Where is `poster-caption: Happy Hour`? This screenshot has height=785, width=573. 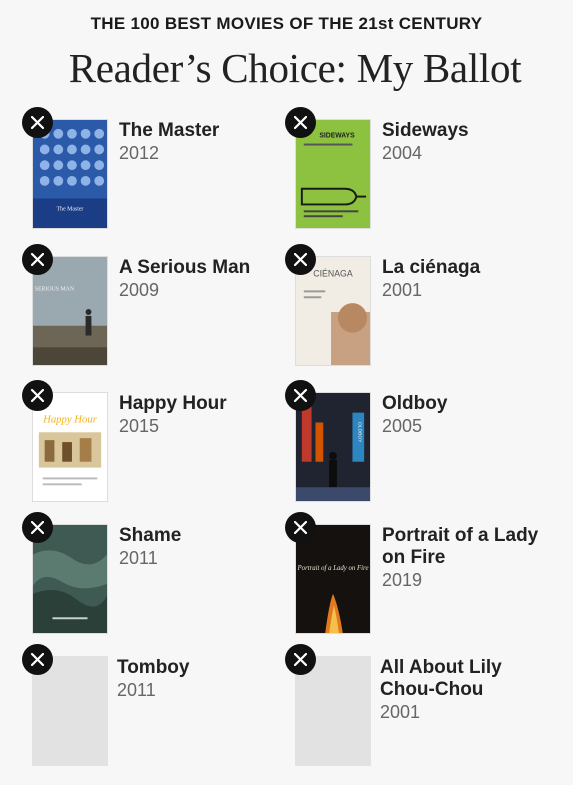 poster-caption: Happy Hour is located at coordinates (70, 419).